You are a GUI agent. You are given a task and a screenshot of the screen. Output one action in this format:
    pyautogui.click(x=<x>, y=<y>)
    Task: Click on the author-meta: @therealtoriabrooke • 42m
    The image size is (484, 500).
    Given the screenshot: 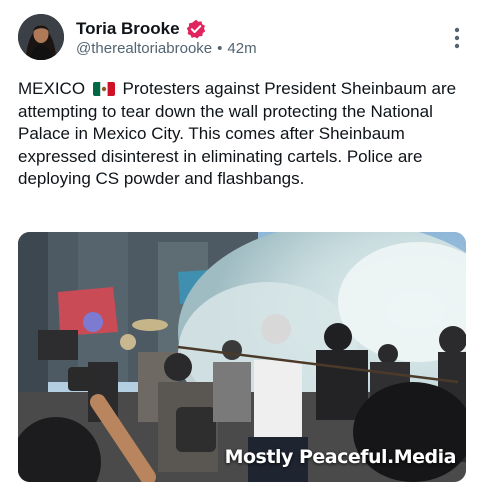 What is the action you would take?
    pyautogui.click(x=166, y=48)
    